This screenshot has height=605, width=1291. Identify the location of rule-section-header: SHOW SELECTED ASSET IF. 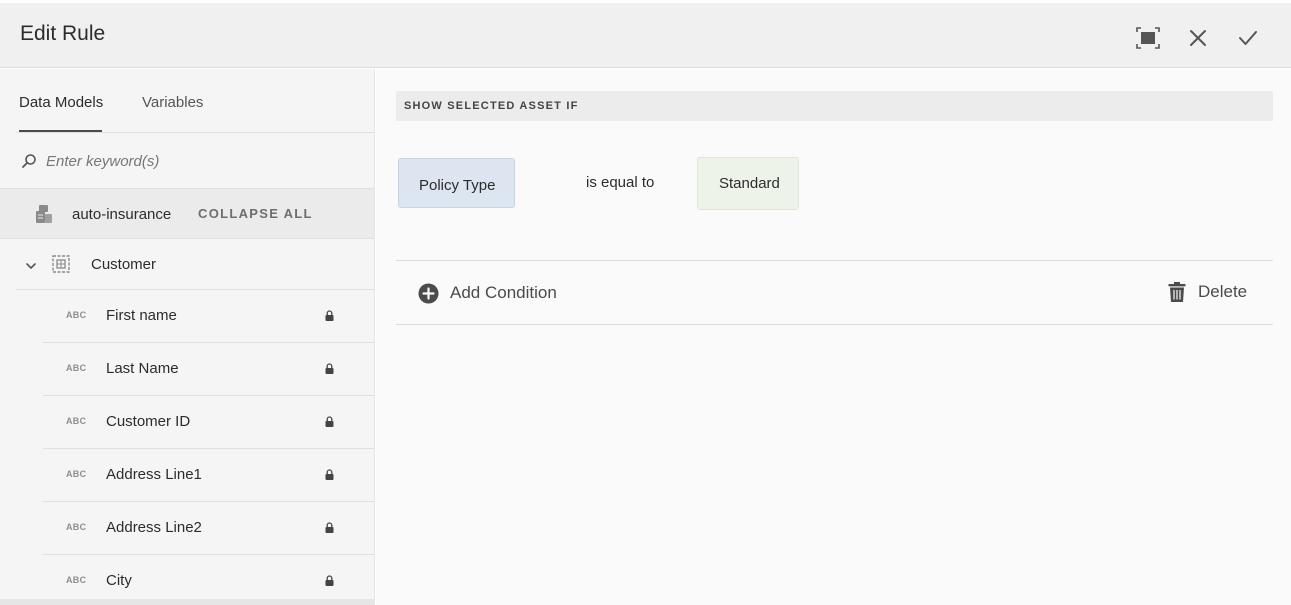
(834, 106).